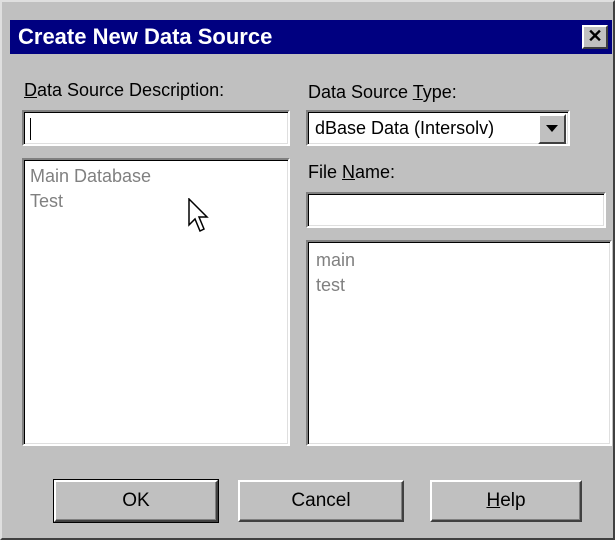 The height and width of the screenshot is (540, 615). Describe the element at coordinates (30, 90) in the screenshot. I see `description-label-mnemonic: D` at that location.